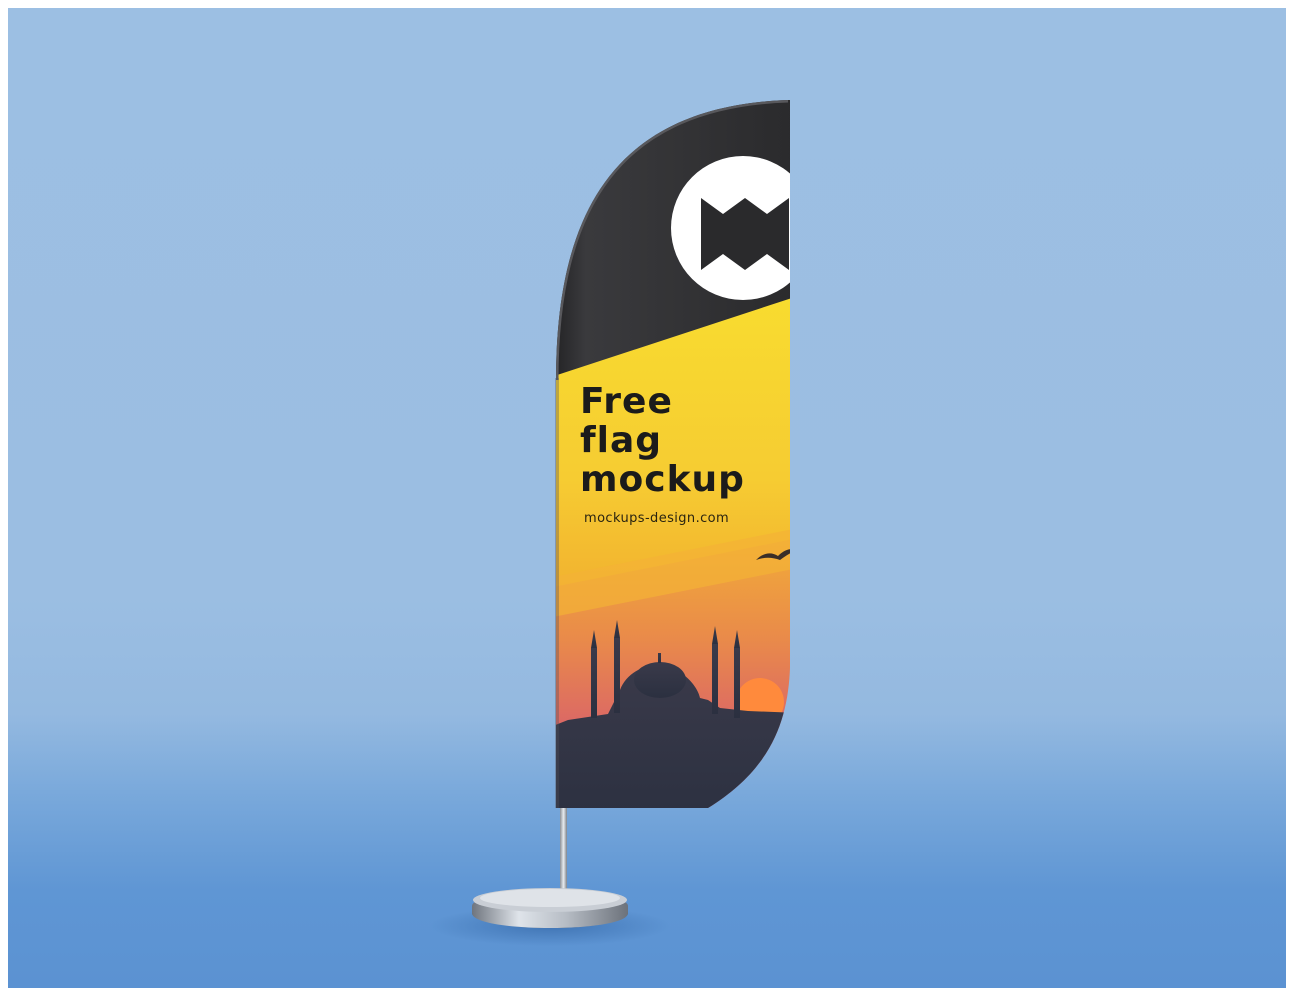  What do you see at coordinates (662, 479) in the screenshot?
I see `headline-line-3: mockup` at bounding box center [662, 479].